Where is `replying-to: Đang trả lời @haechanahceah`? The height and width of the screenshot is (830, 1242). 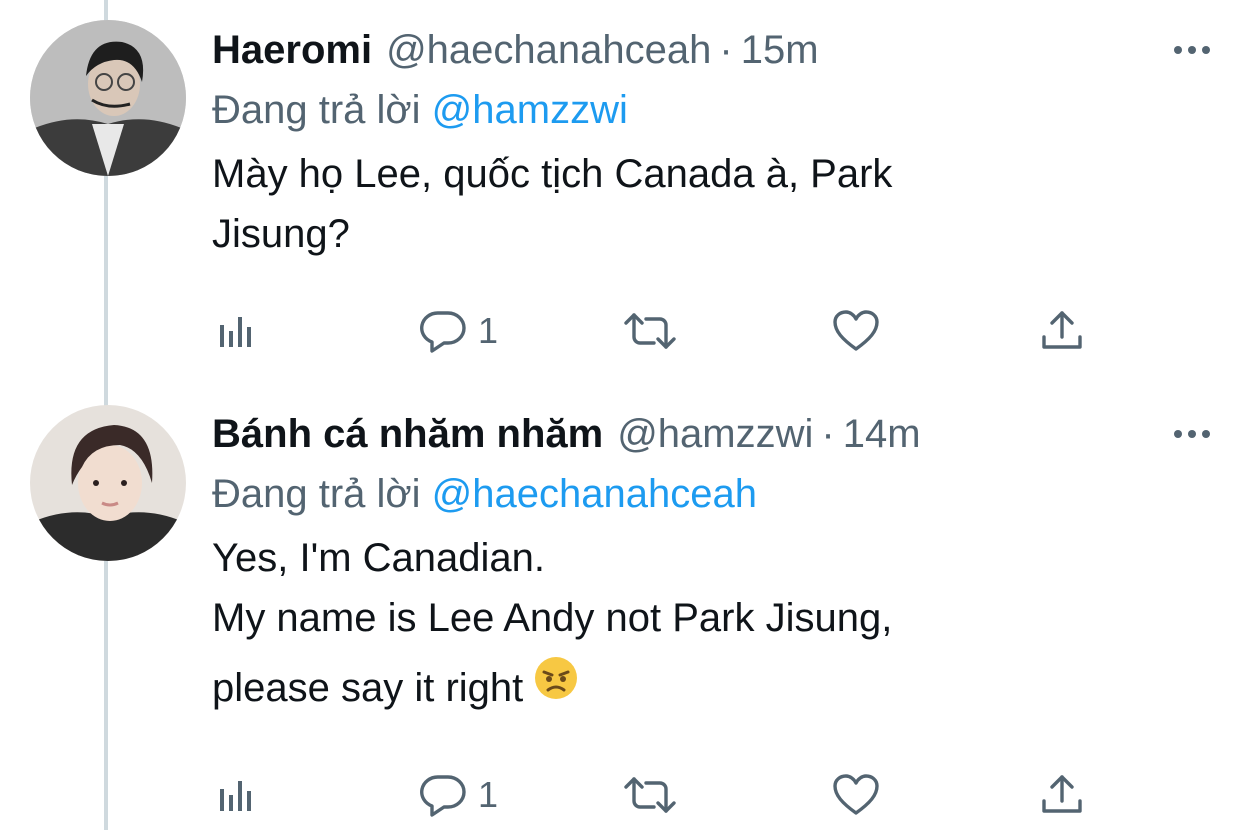 replying-to: Đang trả lời @haechanahceah is located at coordinates (712, 494).